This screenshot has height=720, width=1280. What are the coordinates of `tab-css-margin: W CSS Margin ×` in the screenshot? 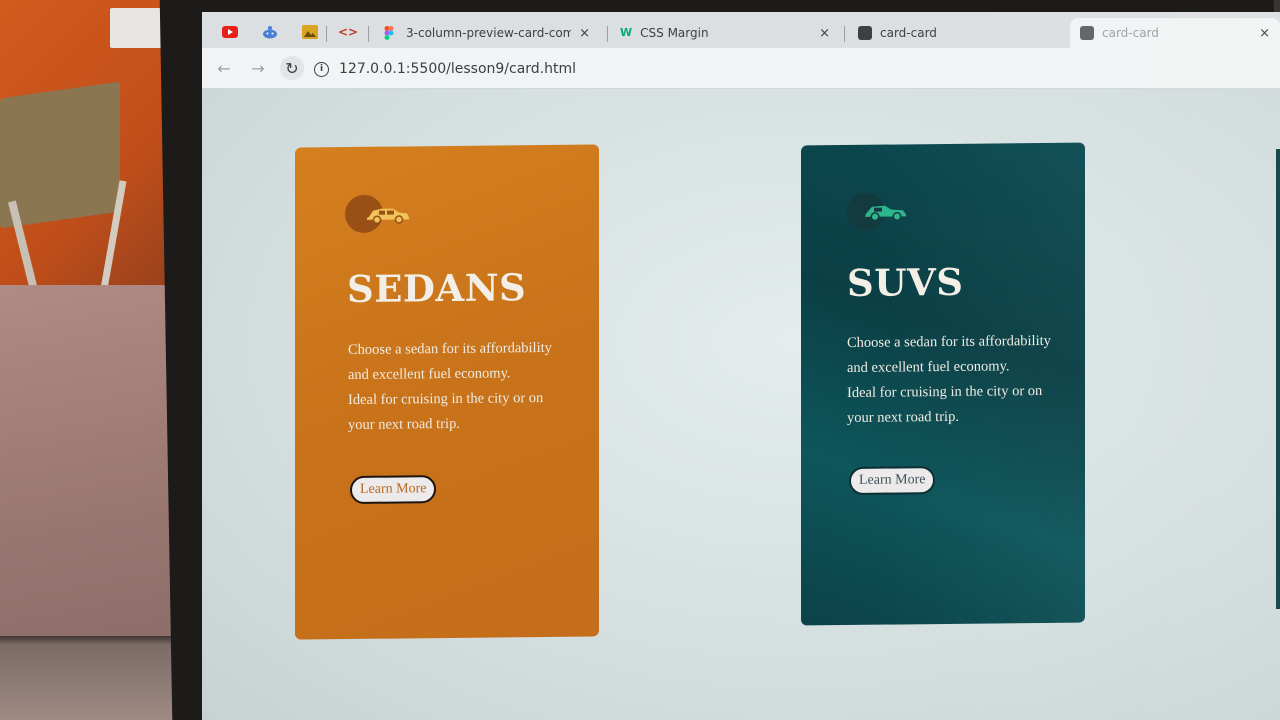 It's located at (725, 33).